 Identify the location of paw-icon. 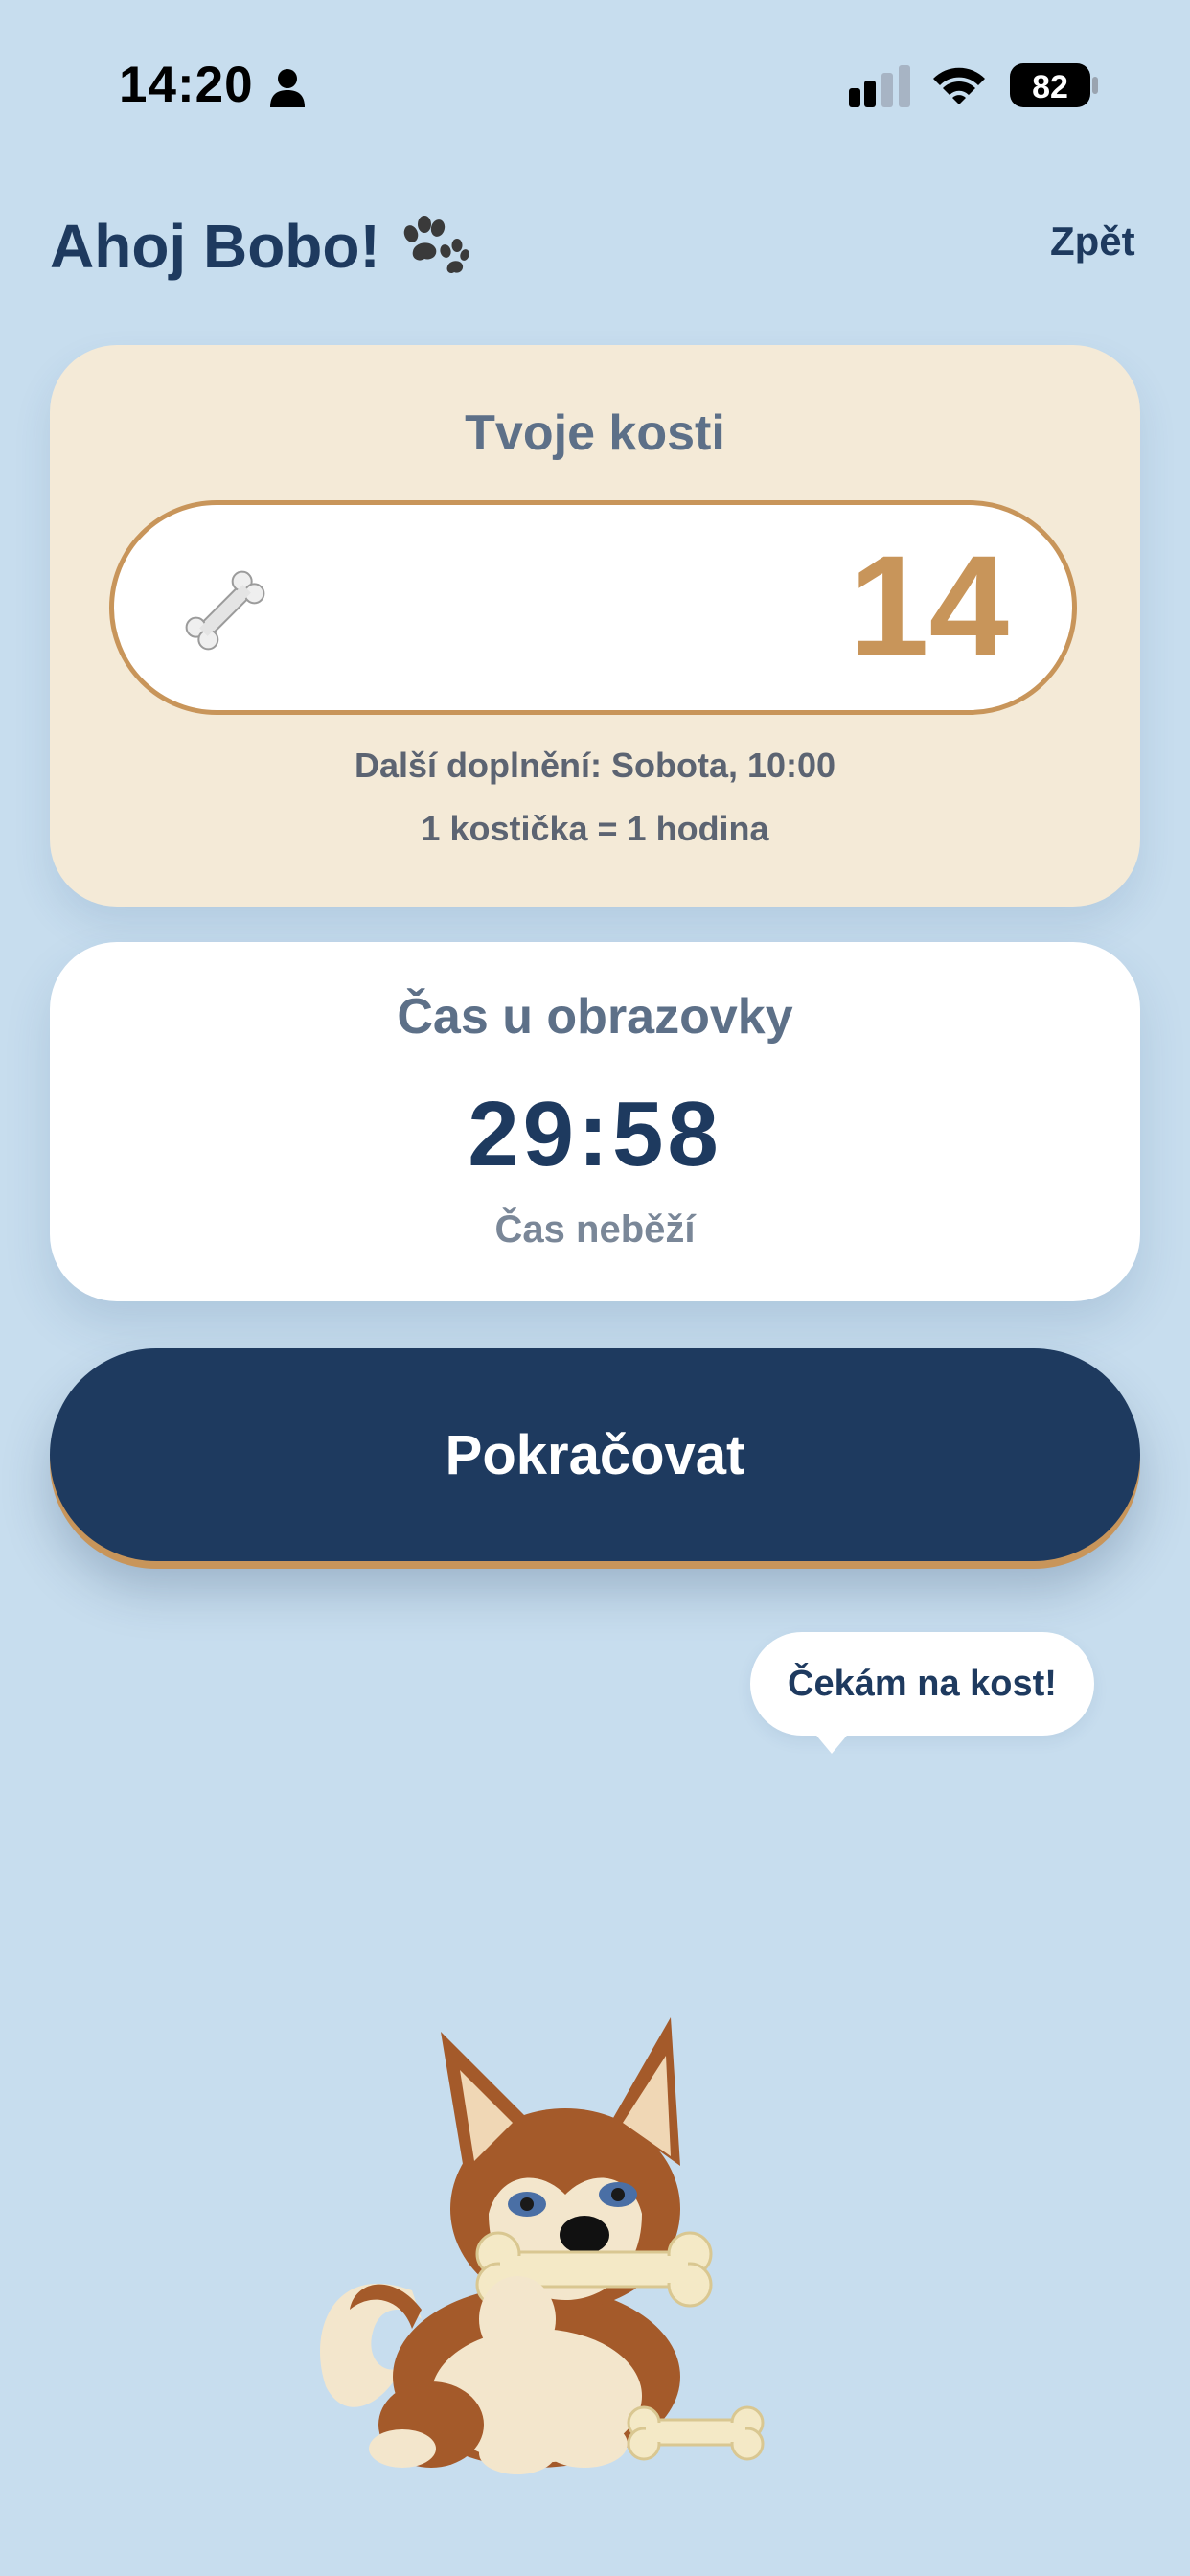
(436, 245).